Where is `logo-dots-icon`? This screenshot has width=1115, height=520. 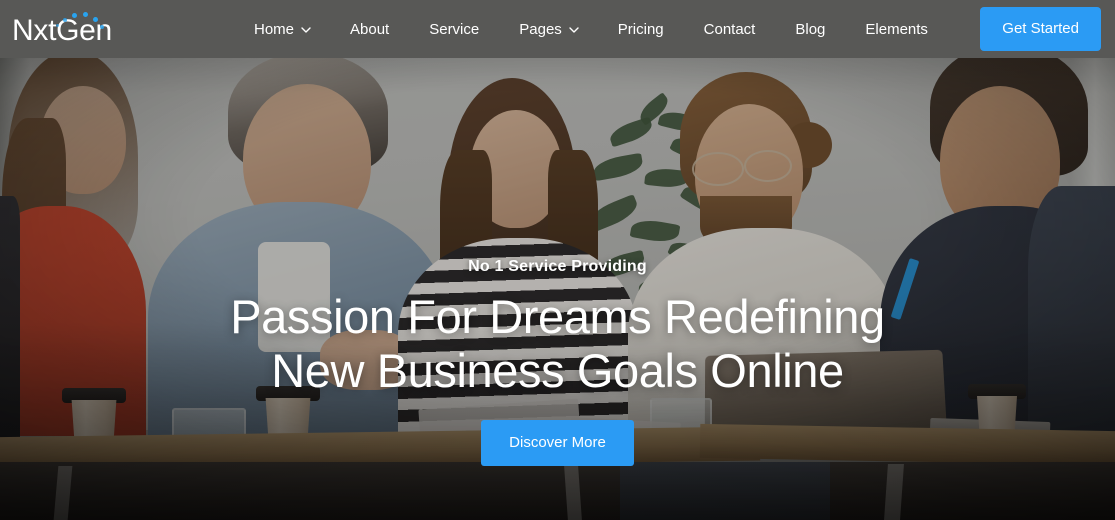 logo-dots-icon is located at coordinates (80, 20).